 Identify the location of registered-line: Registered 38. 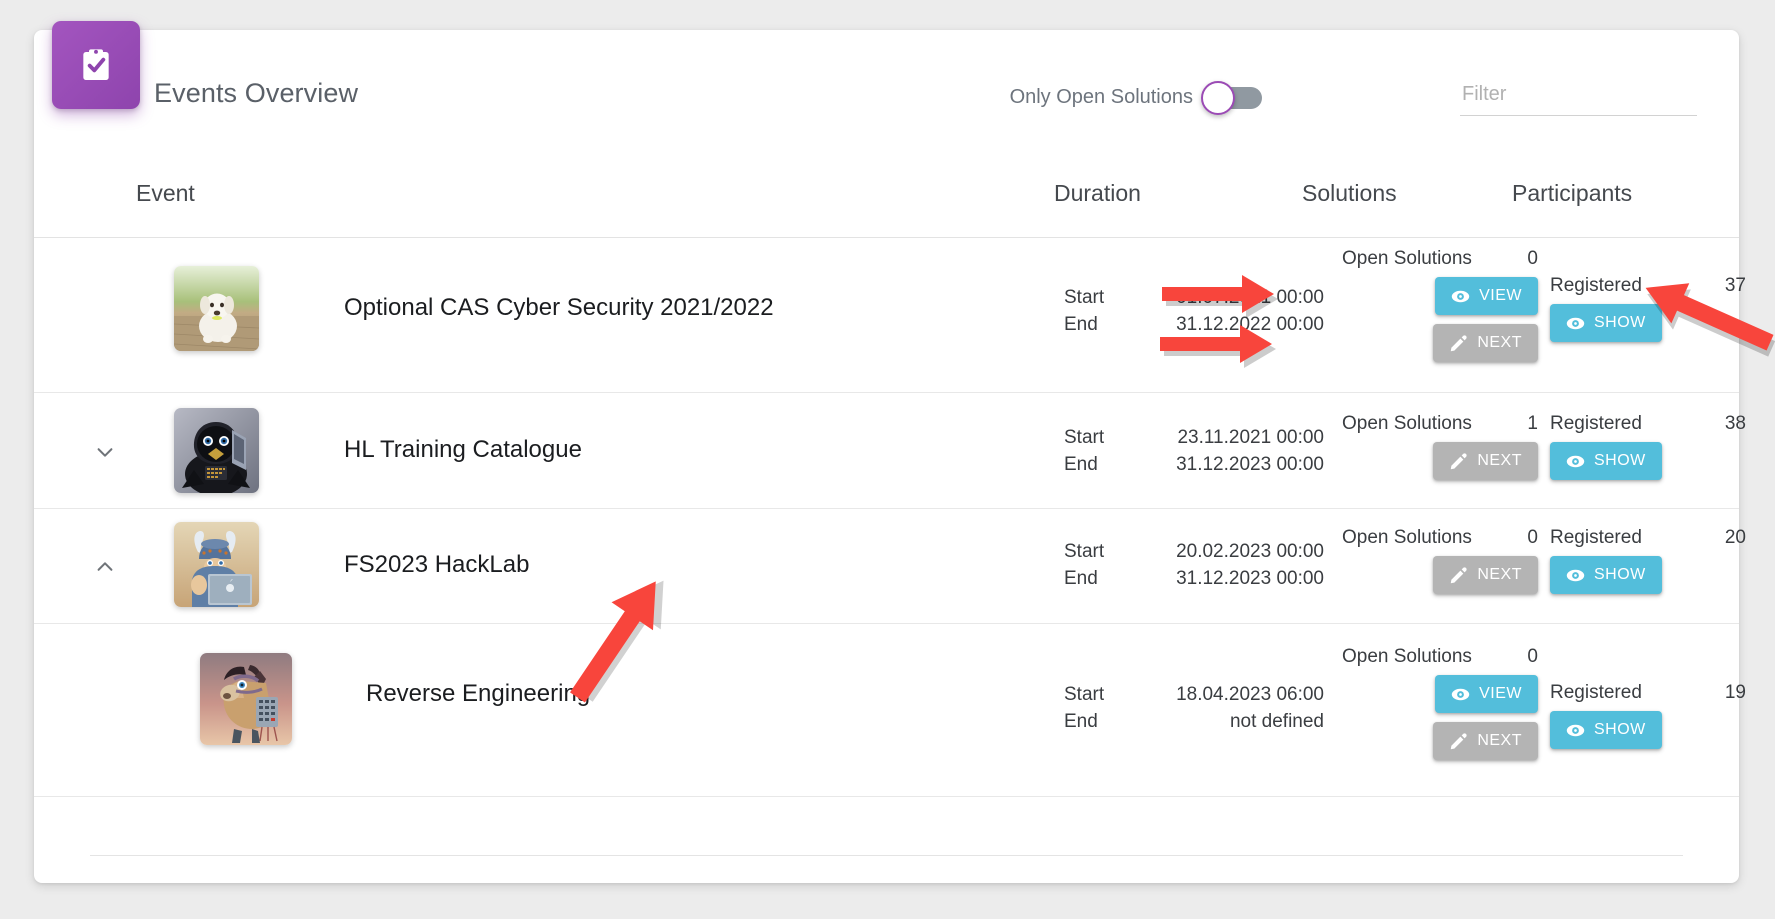
(1648, 424).